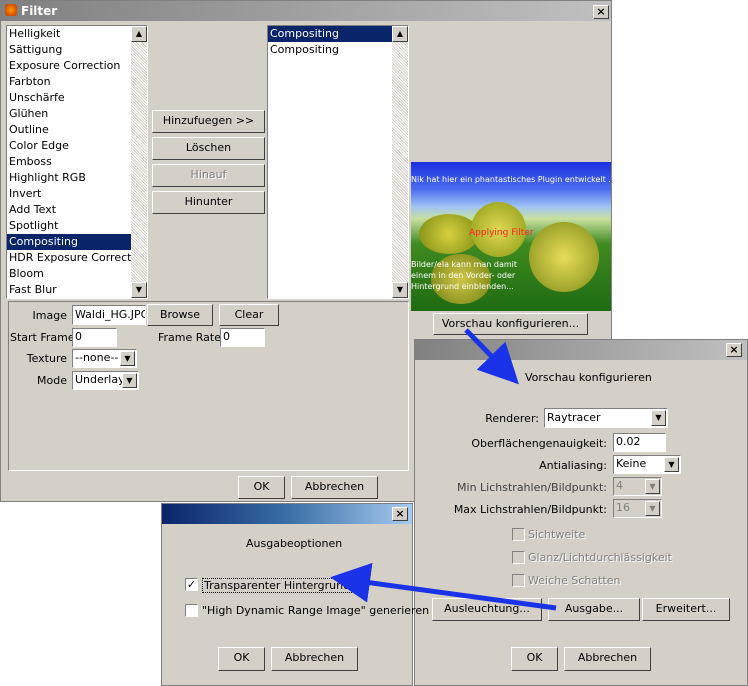 The width and height of the screenshot is (748, 686). I want to click on active-list-scrollbar: ▲ ▼, so click(400, 162).